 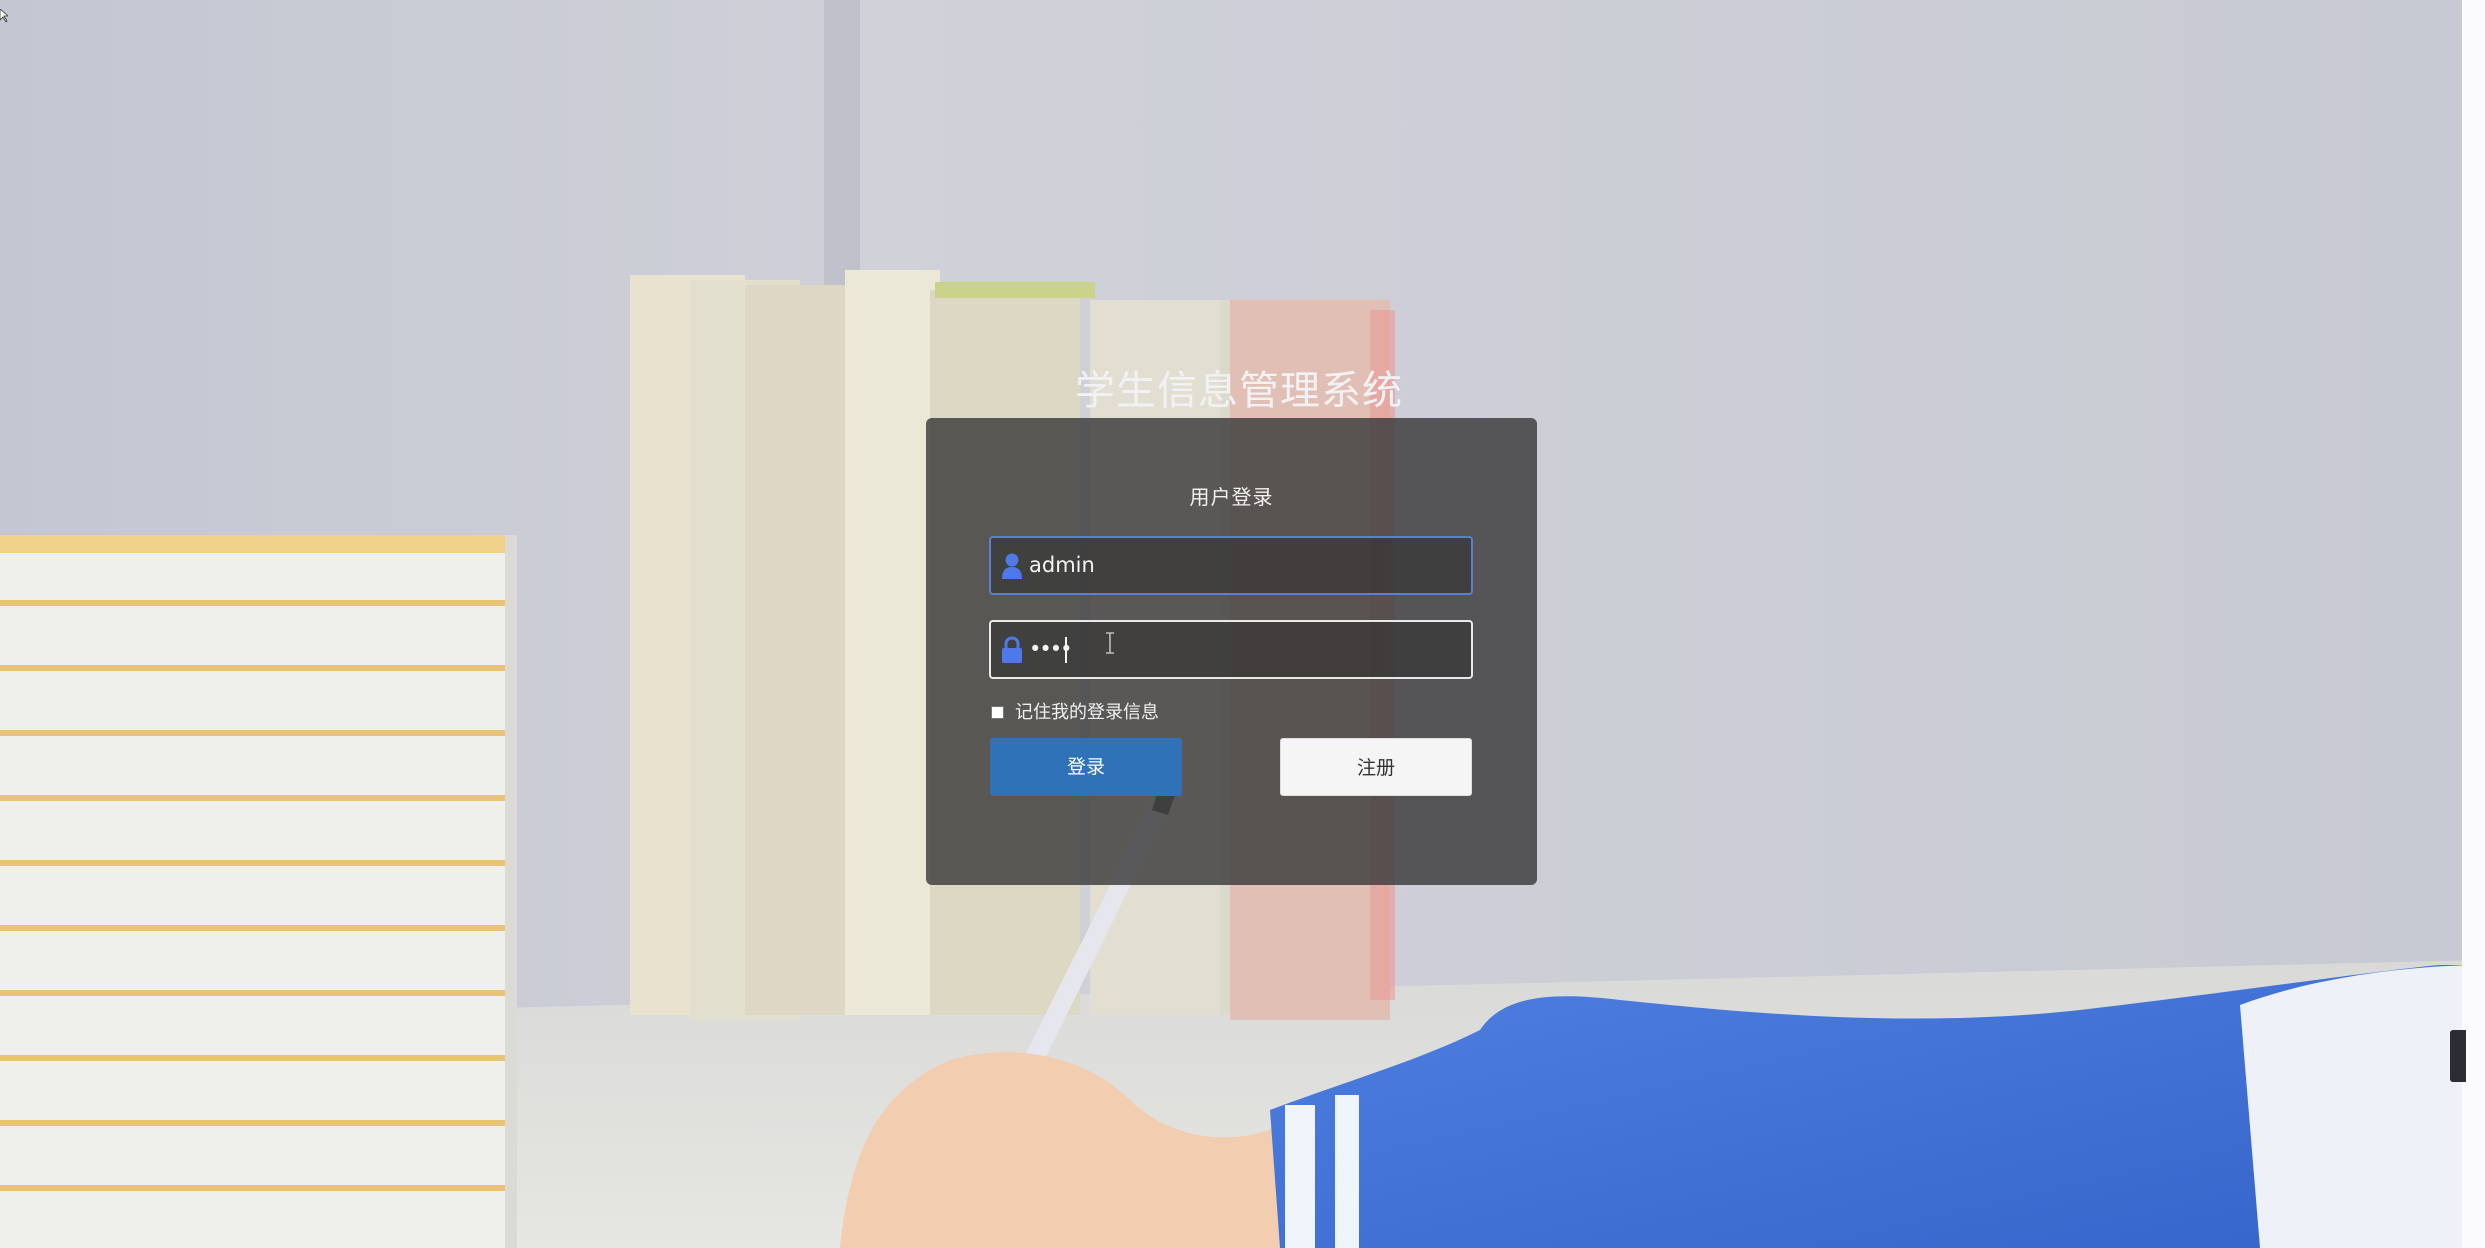 I want to click on side-scroll-handle, so click(x=2458, y=1056).